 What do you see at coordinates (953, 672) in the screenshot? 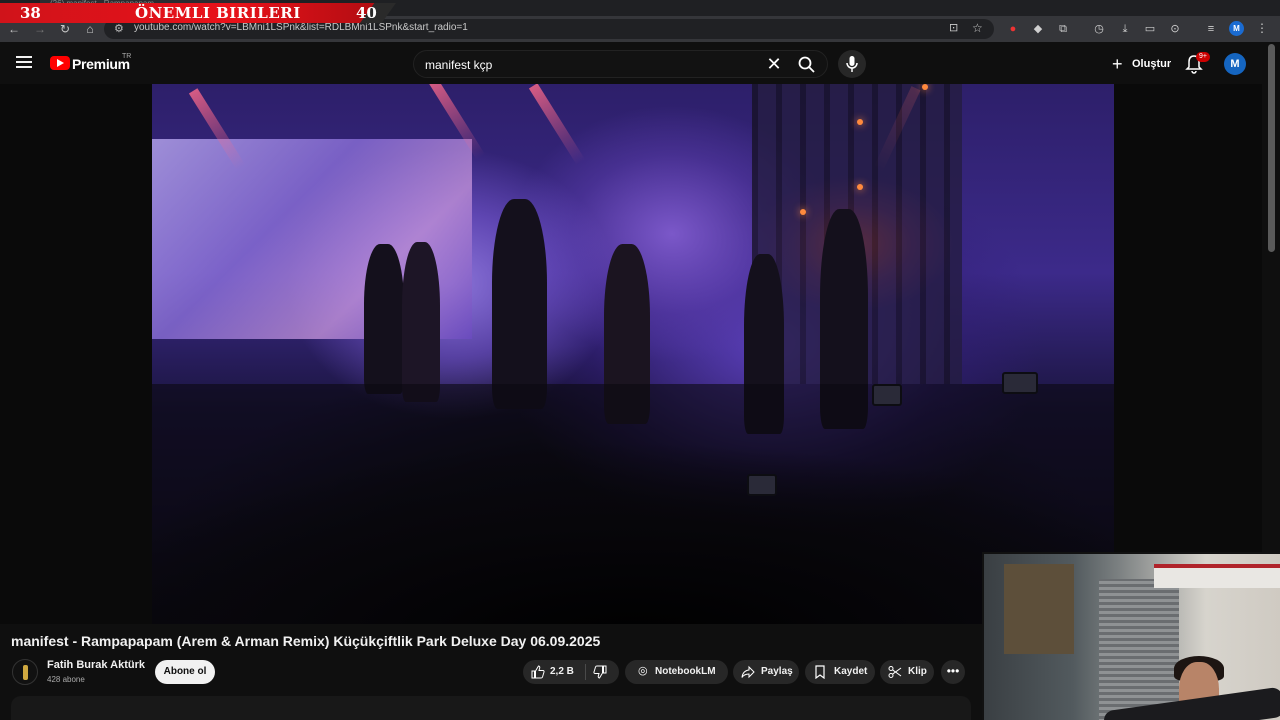
I see `more-actions-button: •••` at bounding box center [953, 672].